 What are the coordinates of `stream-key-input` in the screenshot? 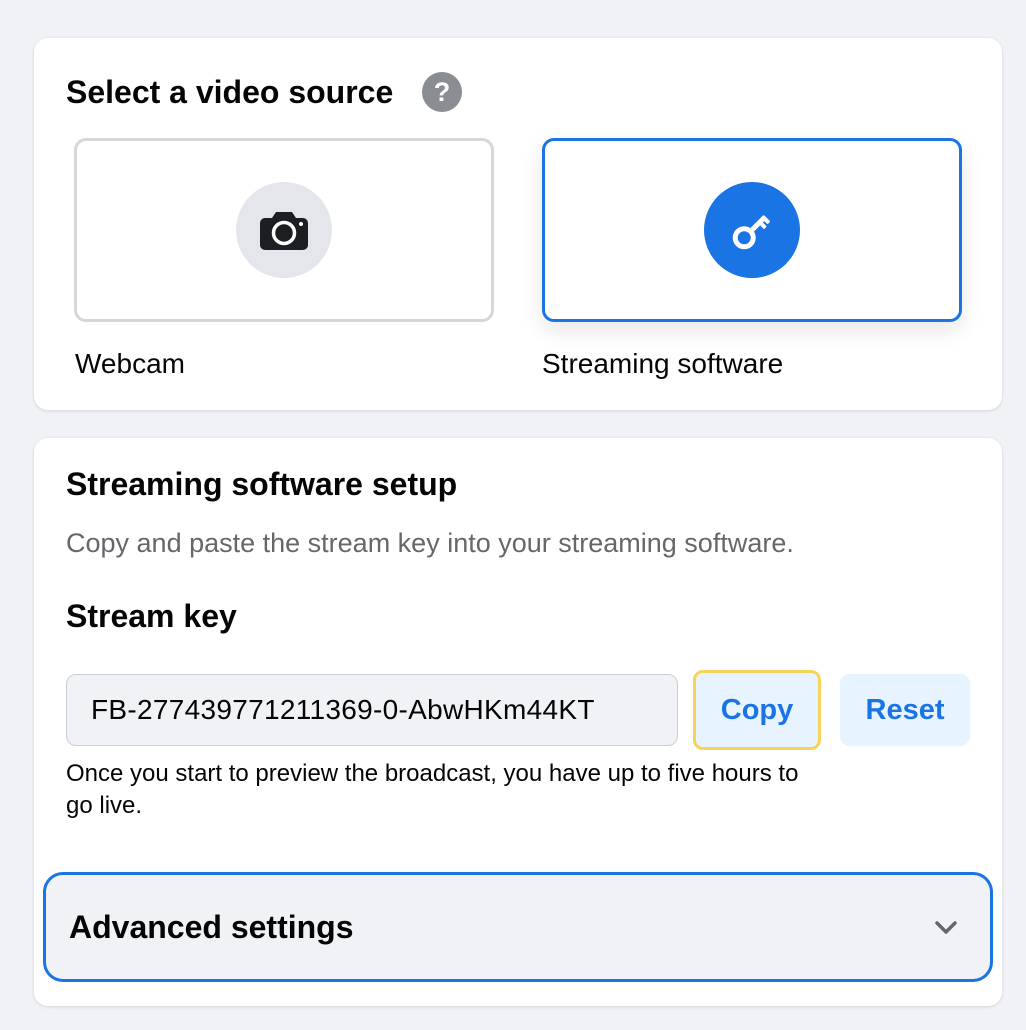 It's located at (372, 710).